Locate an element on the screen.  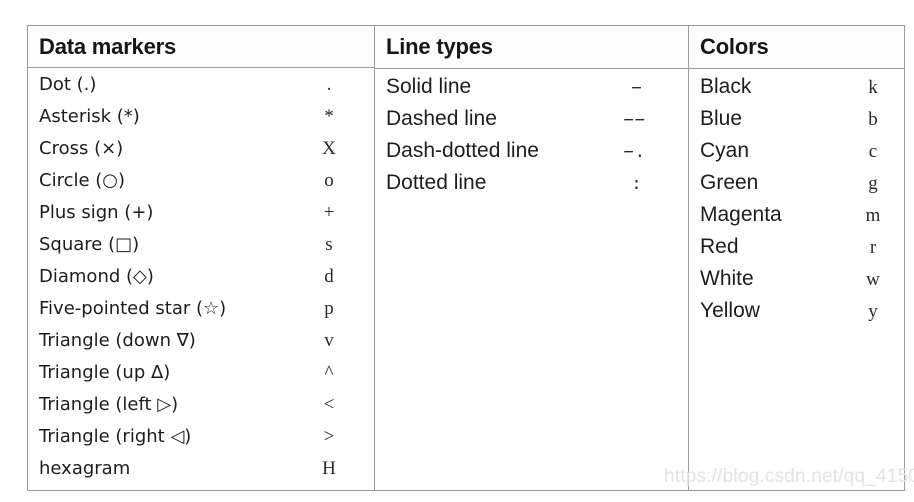
row-code: v is located at coordinates (329, 340).